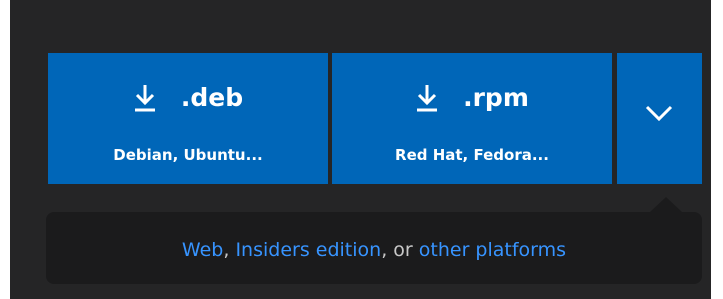 The height and width of the screenshot is (299, 723). What do you see at coordinates (202, 250) in the screenshot?
I see `web-link: Web` at bounding box center [202, 250].